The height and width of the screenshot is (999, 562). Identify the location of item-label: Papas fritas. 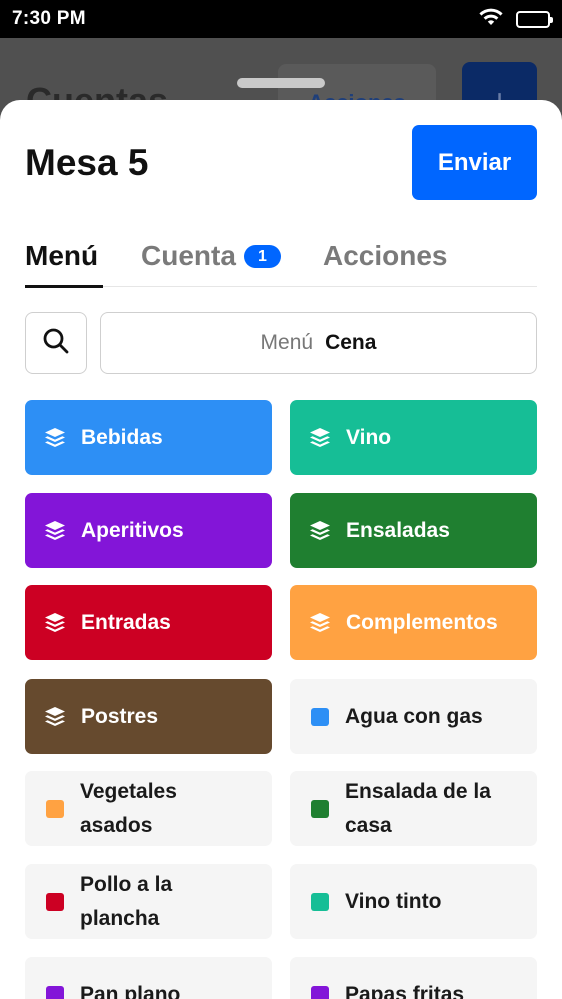
(405, 990).